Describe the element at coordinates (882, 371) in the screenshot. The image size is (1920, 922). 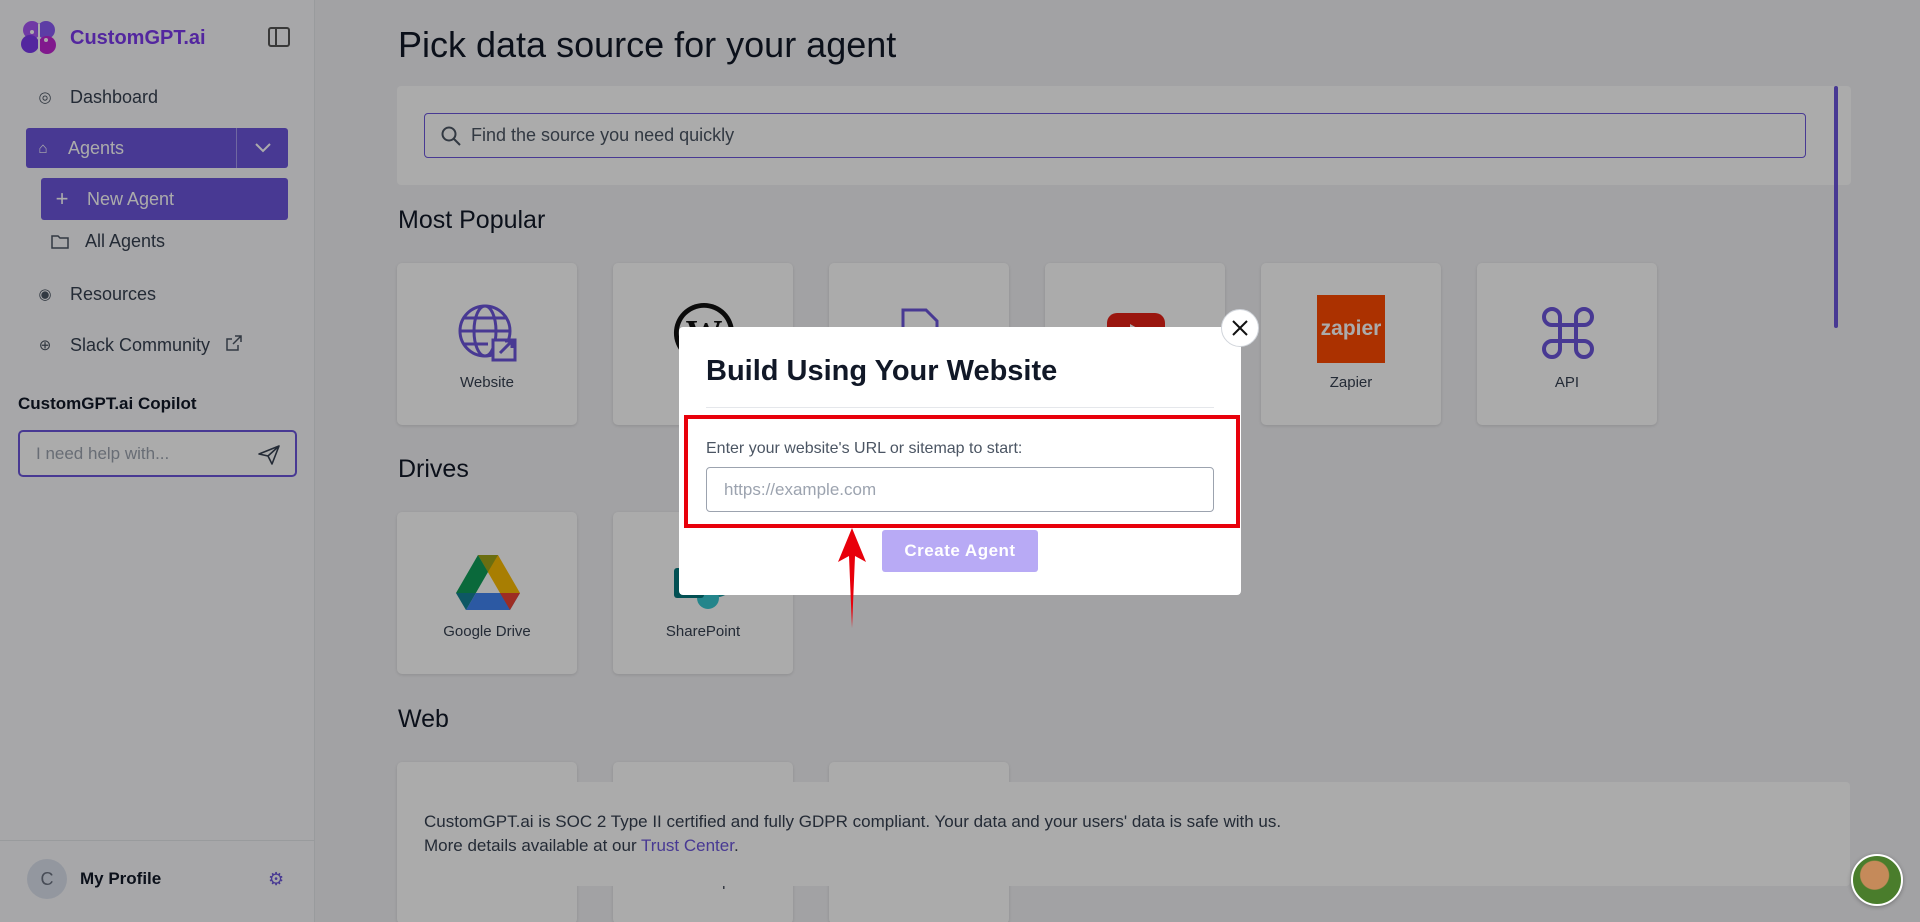
I see `modal-title: Build Using Your Website` at that location.